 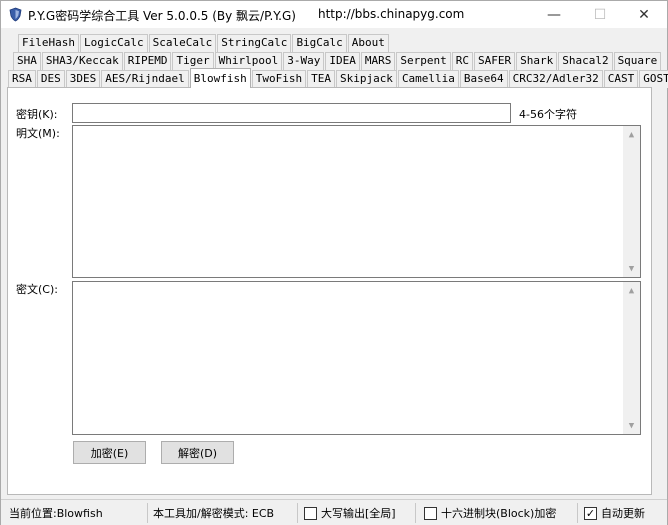 I want to click on tab-tea: TEA, so click(x=321, y=79).